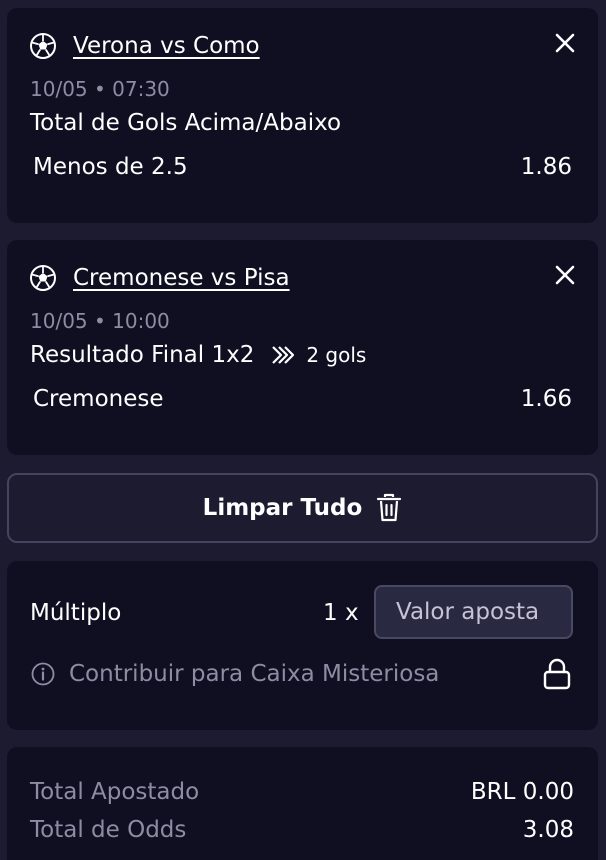 Image resolution: width=606 pixels, height=860 pixels. I want to click on lock-icon, so click(557, 674).